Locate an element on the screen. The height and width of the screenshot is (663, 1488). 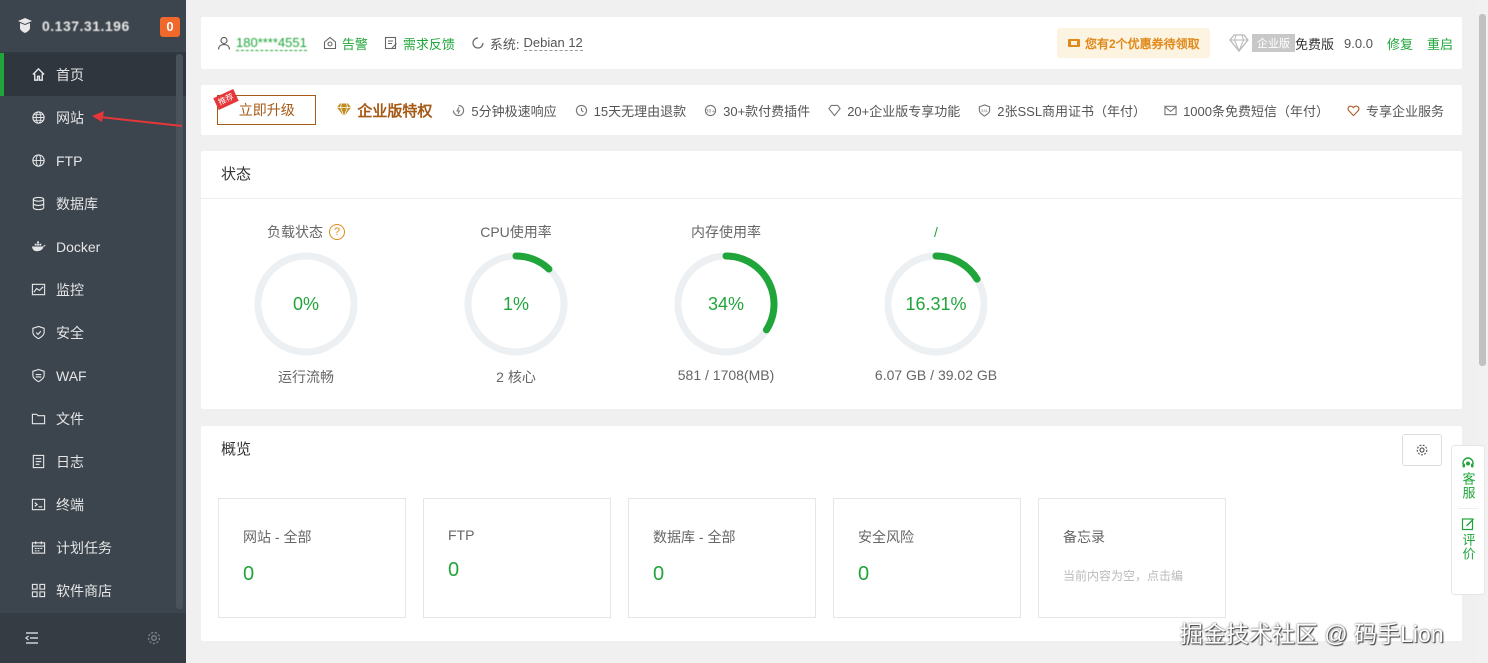
plugin-badge-icon: 30+ is located at coordinates (710, 110).